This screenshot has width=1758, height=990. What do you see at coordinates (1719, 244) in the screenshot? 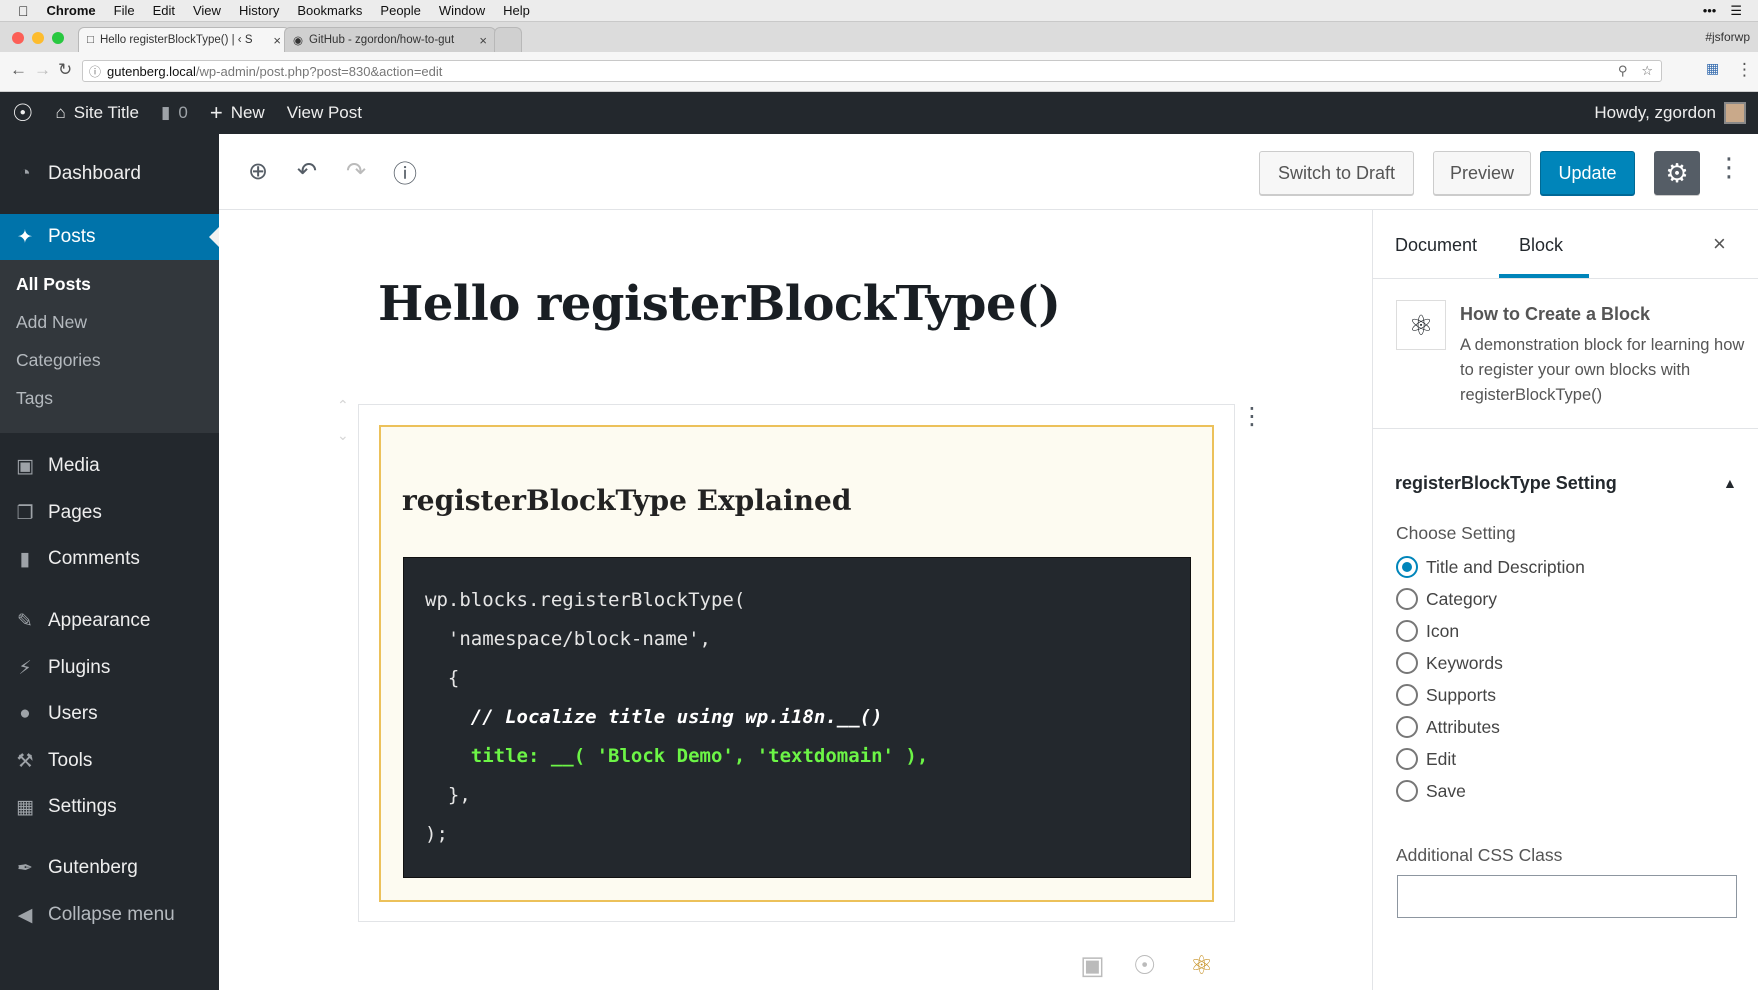
I see `close-icon: ×` at bounding box center [1719, 244].